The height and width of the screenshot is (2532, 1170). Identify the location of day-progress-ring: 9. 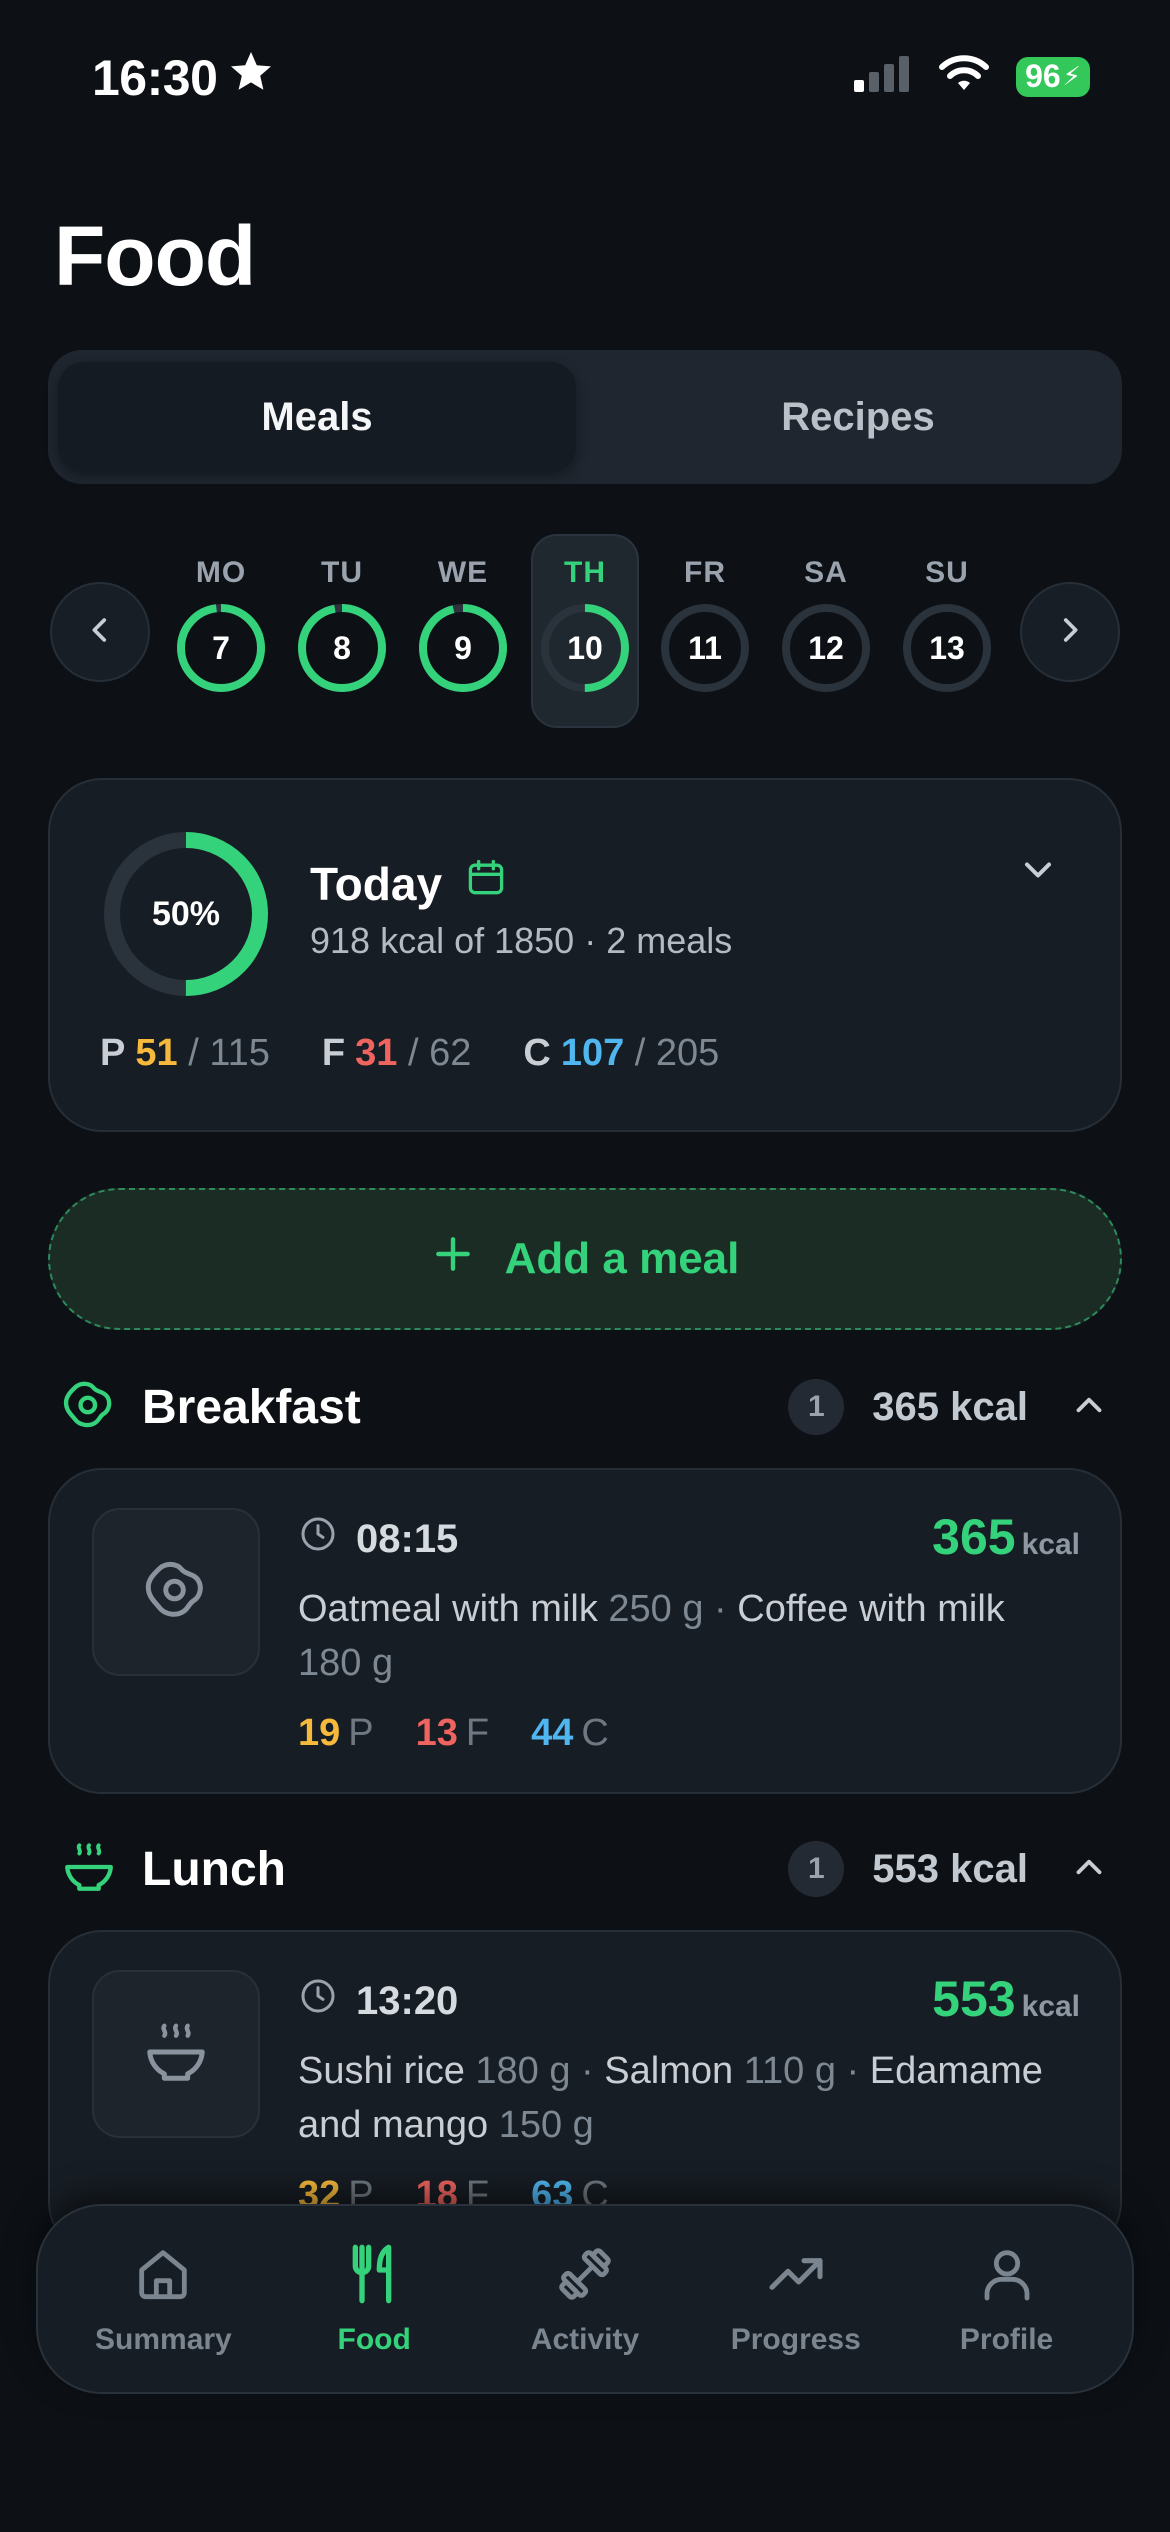
(463, 648).